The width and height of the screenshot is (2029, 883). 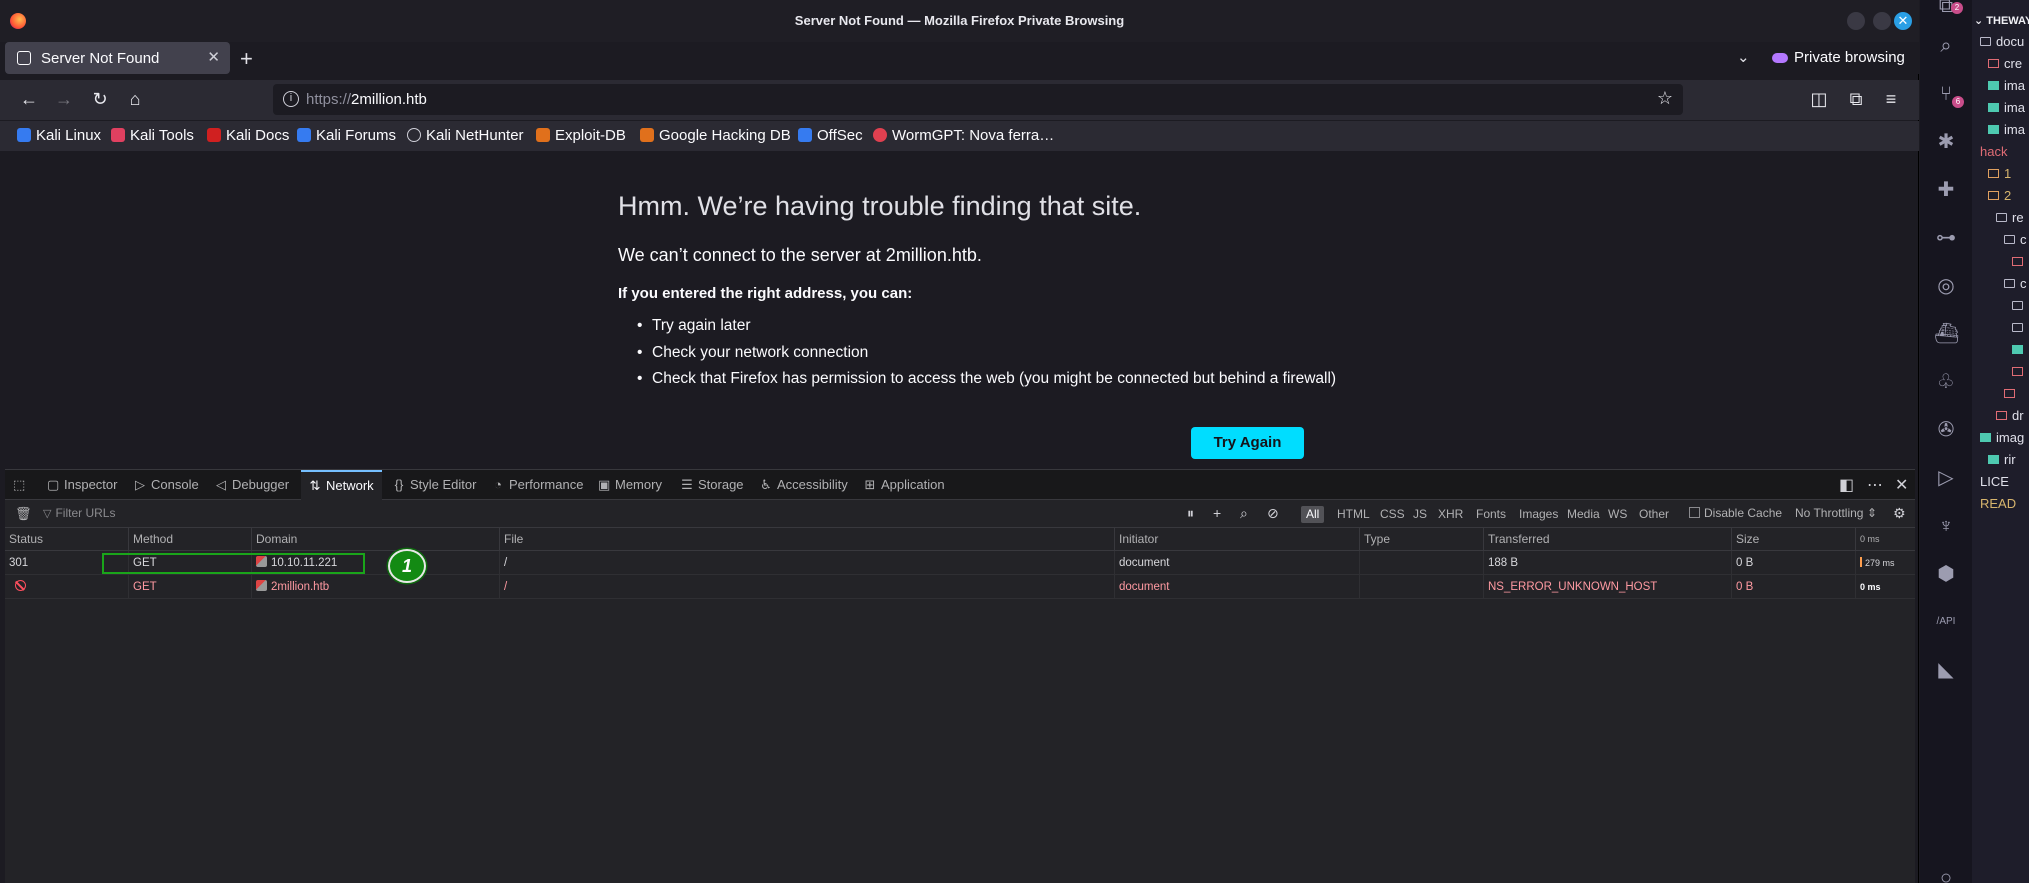 I want to click on account-circle-icon: ○, so click(x=1946, y=874).